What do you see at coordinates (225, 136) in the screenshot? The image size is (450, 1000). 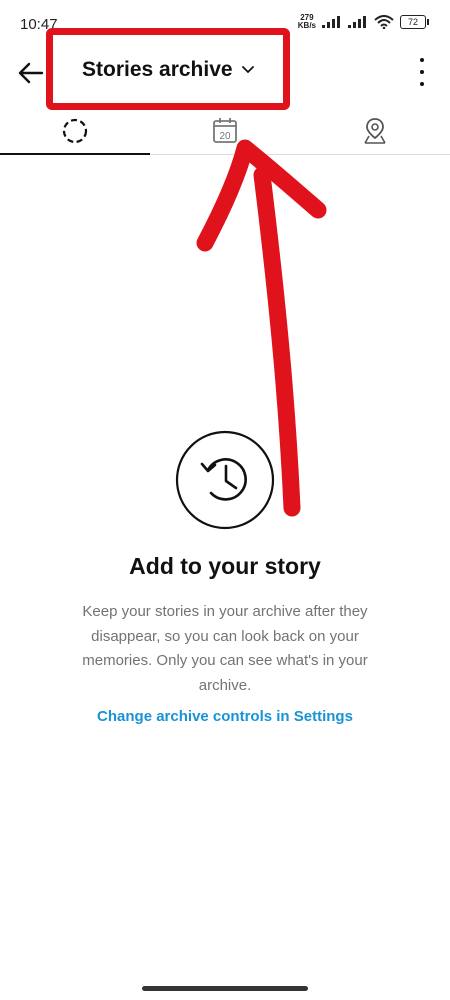 I see `calendar-icon-day: 20` at bounding box center [225, 136].